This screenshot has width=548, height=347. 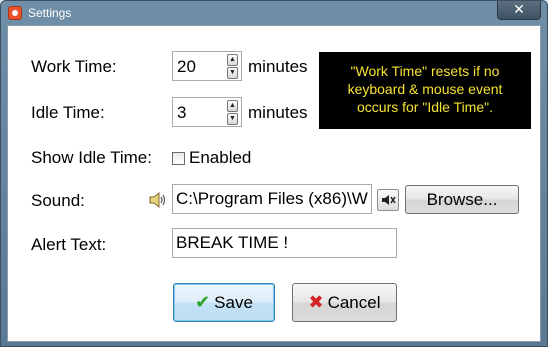 I want to click on checkmark-icon: ✔, so click(x=203, y=302).